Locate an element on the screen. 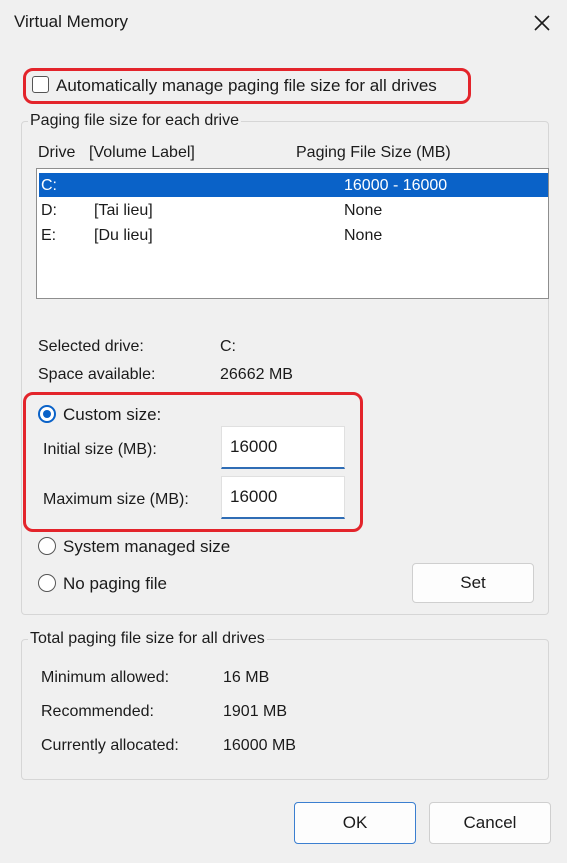 This screenshot has width=567, height=863. list-item: E: [Du lieu] None is located at coordinates (293, 235).